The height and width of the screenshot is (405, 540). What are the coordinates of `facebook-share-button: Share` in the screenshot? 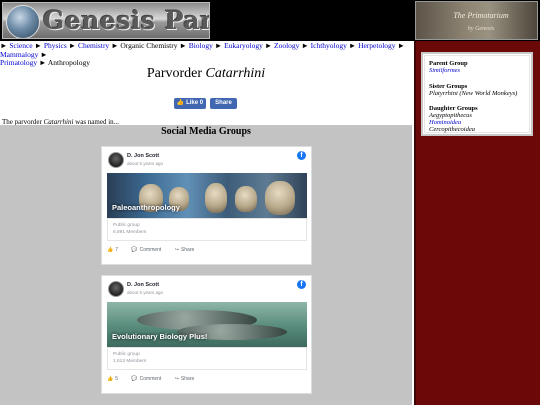 It's located at (223, 103).